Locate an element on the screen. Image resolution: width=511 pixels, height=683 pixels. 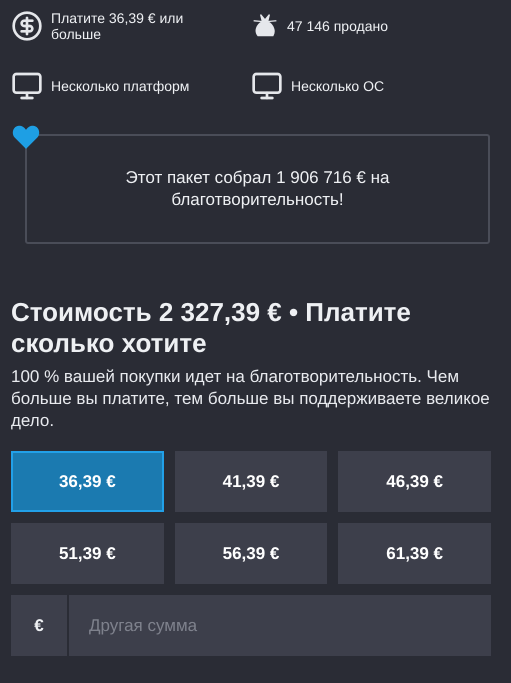
heart-icon is located at coordinates (26, 137).